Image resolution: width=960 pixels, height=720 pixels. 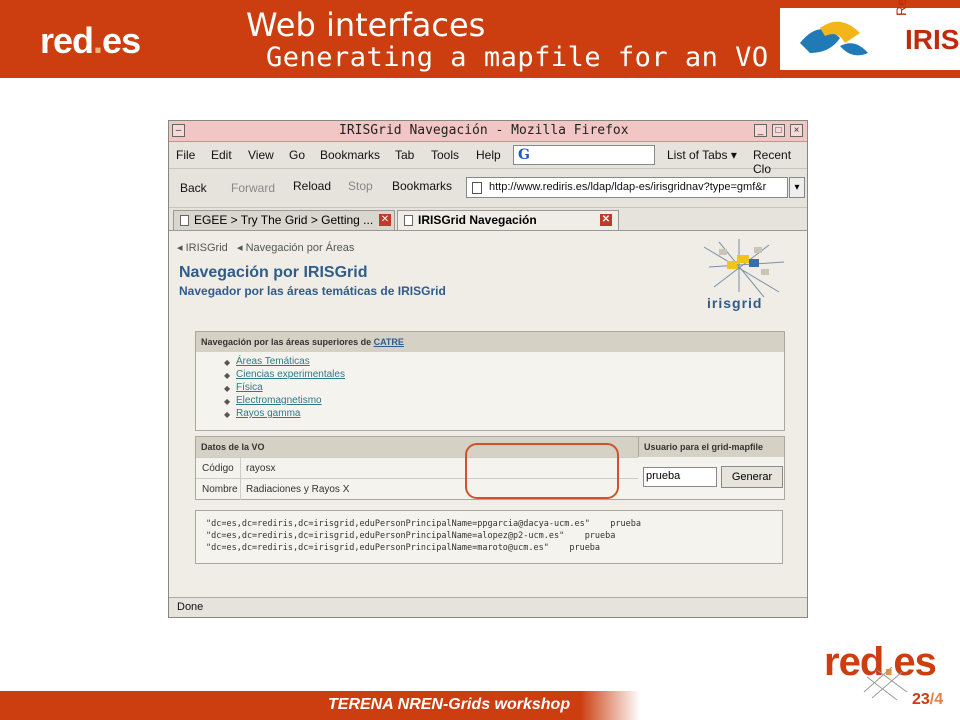 What do you see at coordinates (477, 188) in the screenshot?
I see `page-icon` at bounding box center [477, 188].